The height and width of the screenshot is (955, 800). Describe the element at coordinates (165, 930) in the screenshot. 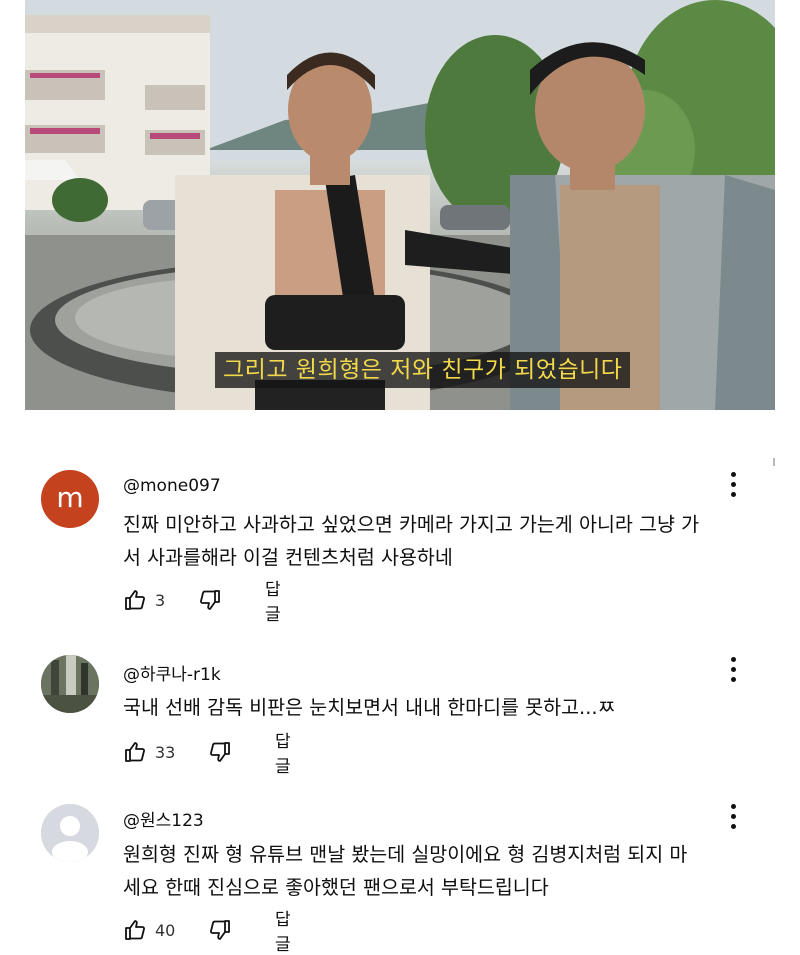

I see `like-count: 40` at that location.